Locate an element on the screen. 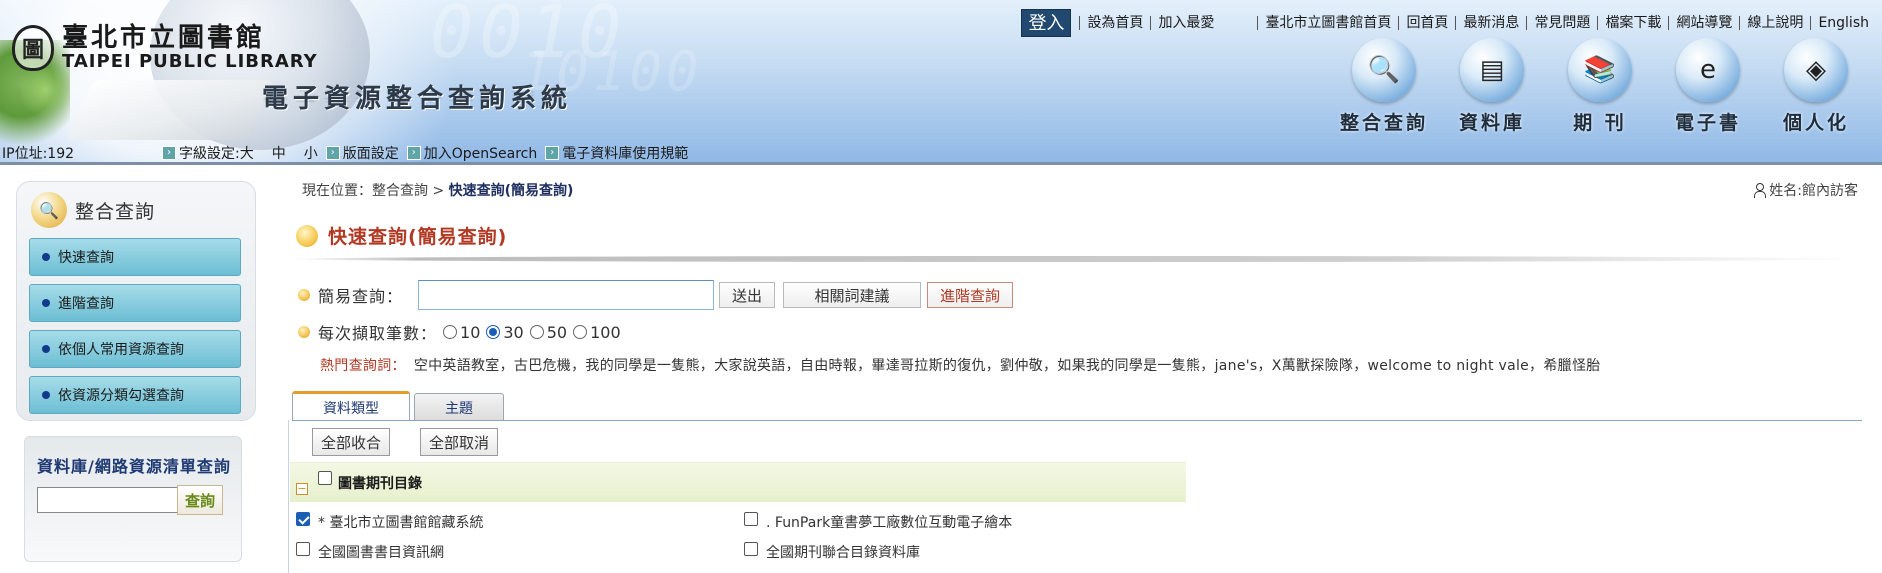 This screenshot has height=573, width=1882. collapse-all-button: 全部收合 is located at coordinates (351, 442).